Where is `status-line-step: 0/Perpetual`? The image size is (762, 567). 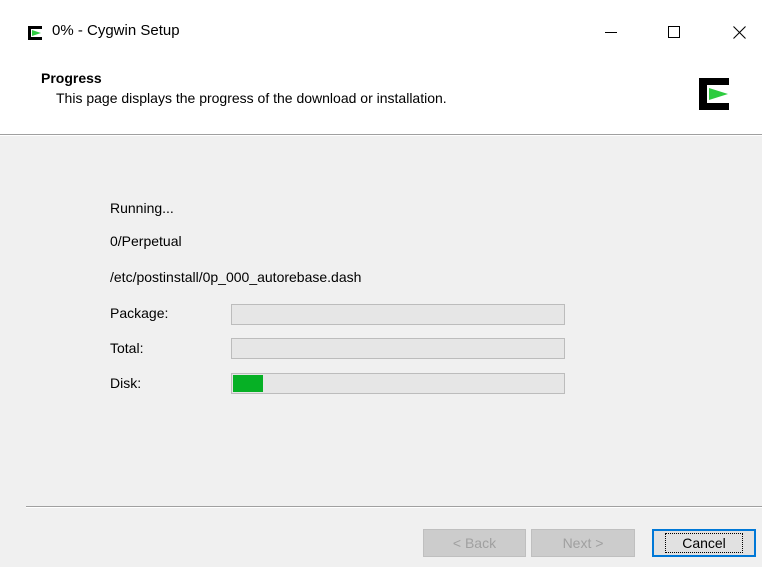 status-line-step: 0/Perpetual is located at coordinates (146, 241).